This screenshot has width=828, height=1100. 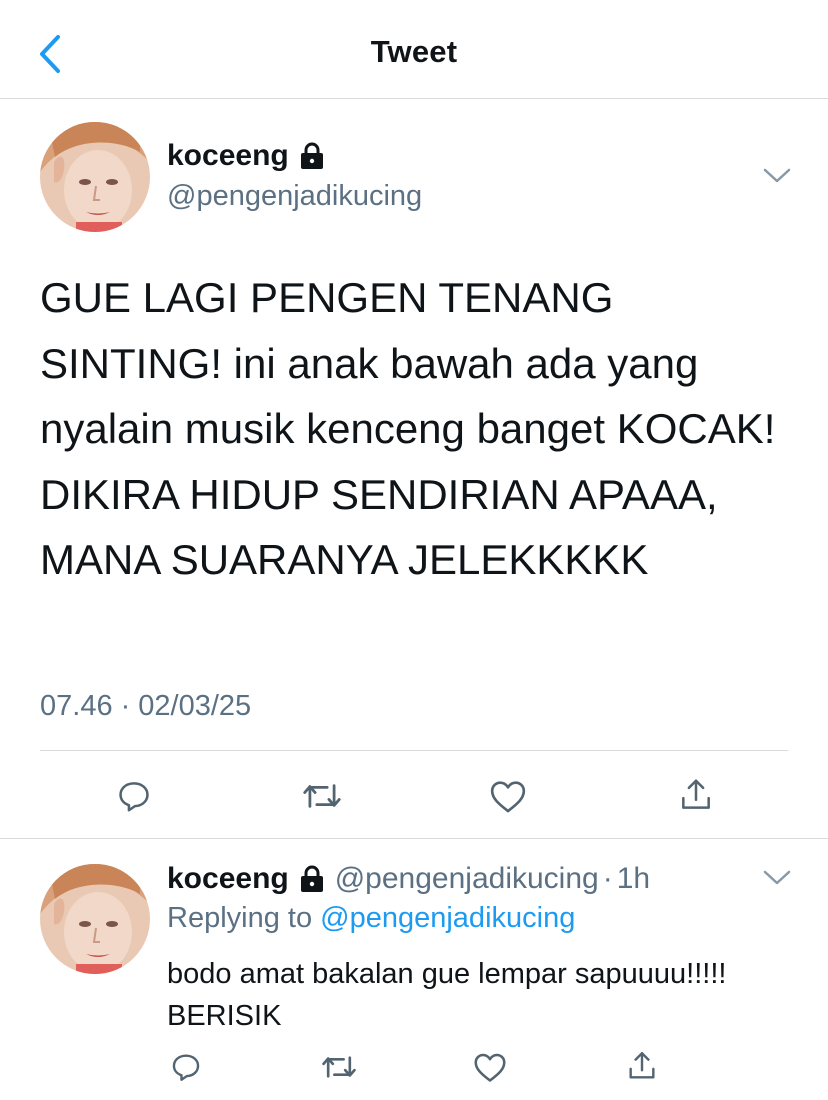 What do you see at coordinates (447, 918) in the screenshot?
I see `replying-to-link: @pengenjadikucing` at bounding box center [447, 918].